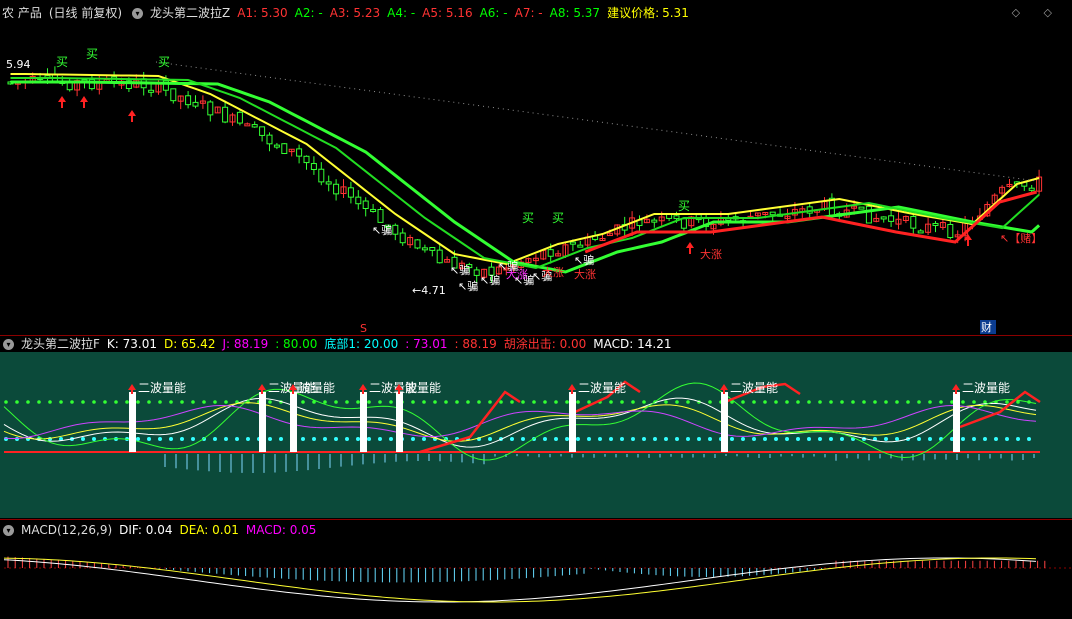 The height and width of the screenshot is (619, 1072). Describe the element at coordinates (190, 13) in the screenshot. I see `indicator-name: 龙头第二波拉Z` at that location.